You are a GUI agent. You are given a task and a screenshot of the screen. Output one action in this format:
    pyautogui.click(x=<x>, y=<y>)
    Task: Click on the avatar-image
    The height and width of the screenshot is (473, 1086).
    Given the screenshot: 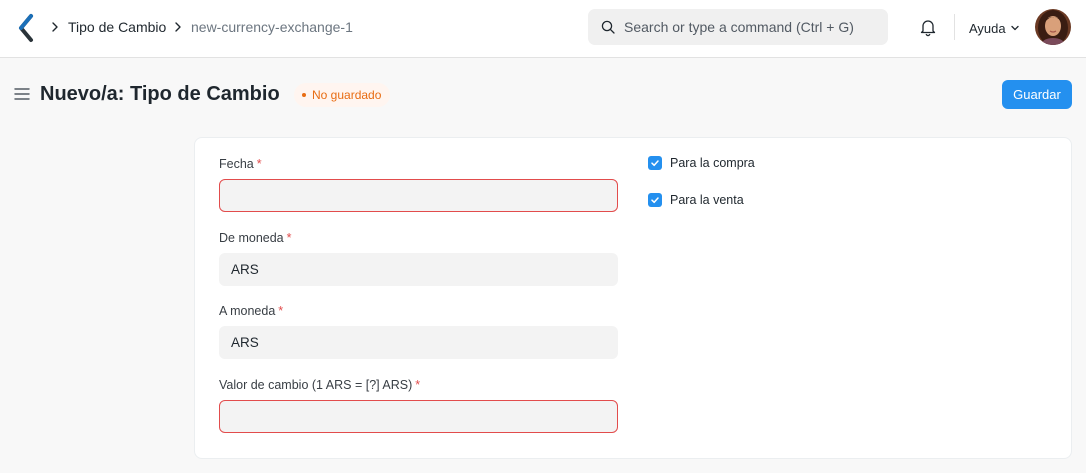 What is the action you would take?
    pyautogui.click(x=1053, y=27)
    